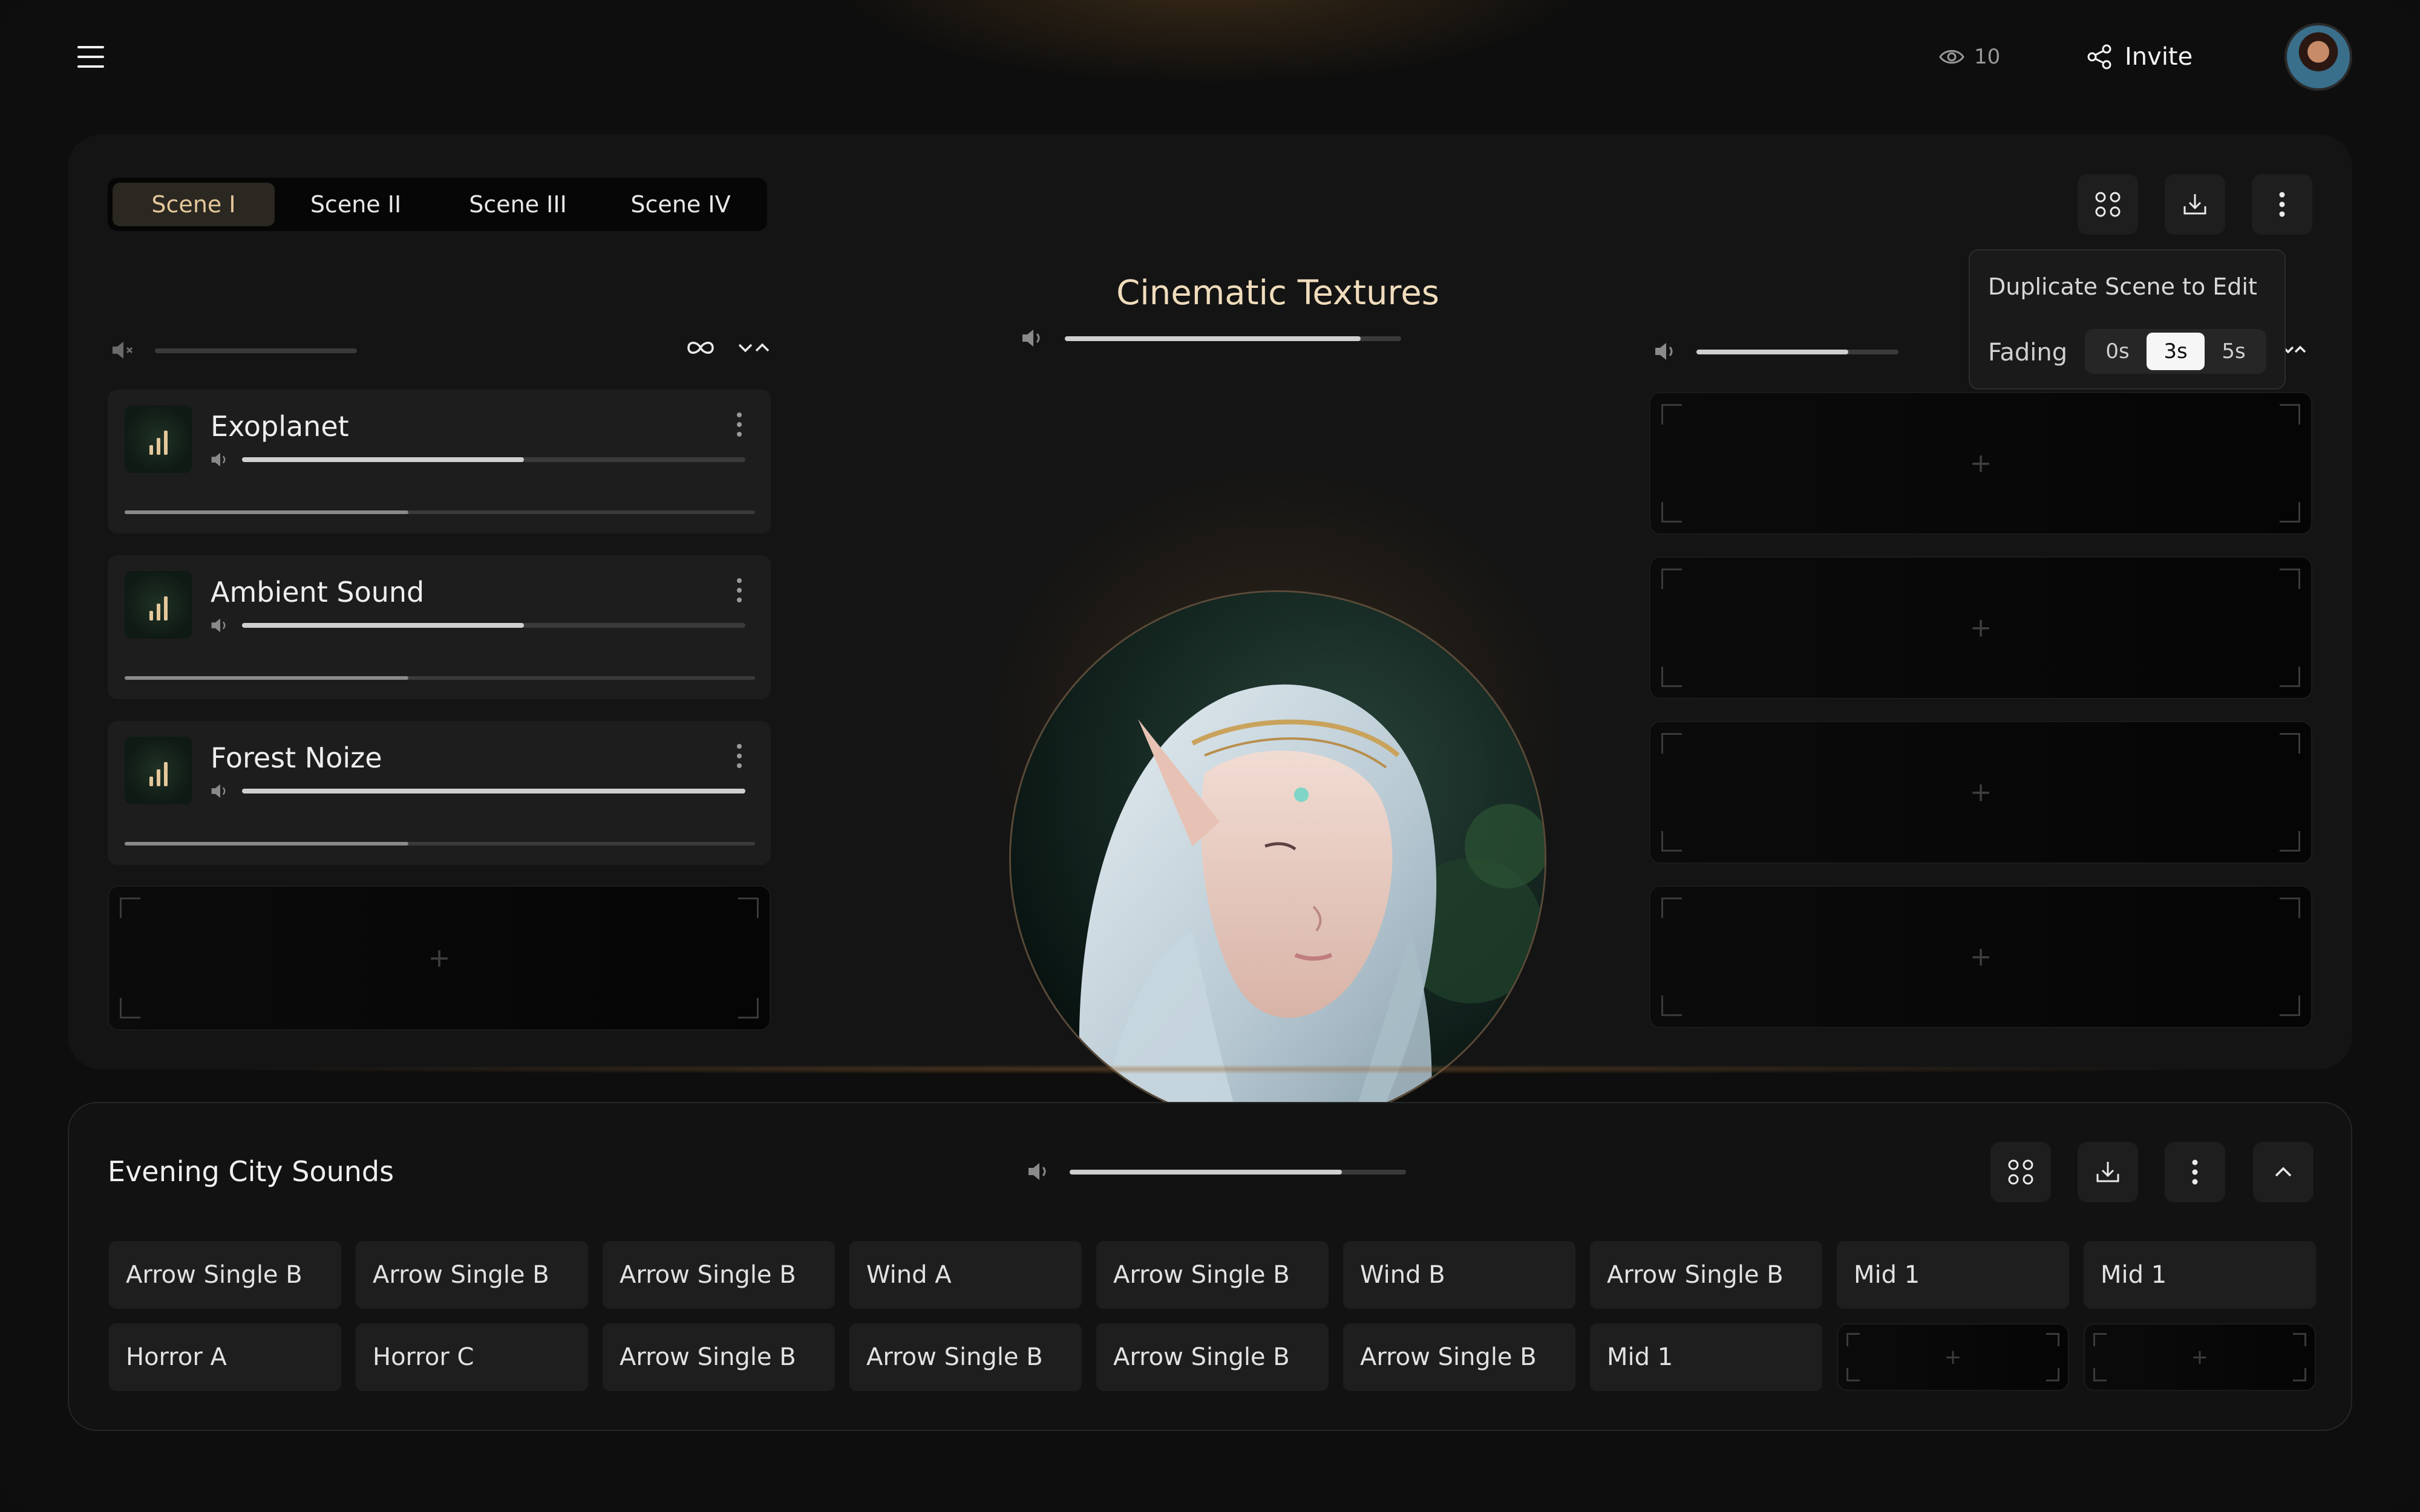 This screenshot has height=1512, width=2420. What do you see at coordinates (2127, 319) in the screenshot?
I see `scene-options-popover: Duplicate Scene to Edit Fading 0s 3s 5s` at bounding box center [2127, 319].